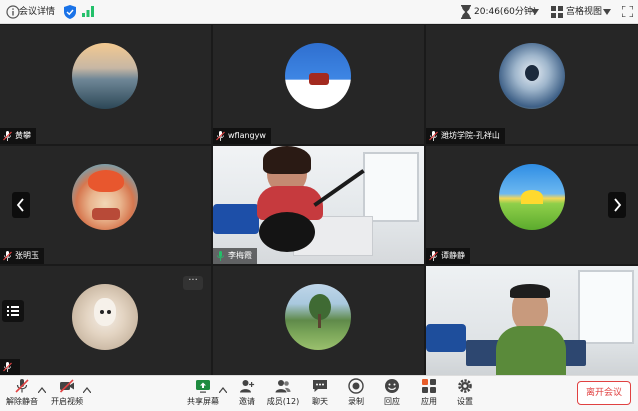 The image size is (638, 411). I want to click on participant-name: 黄攀, so click(23, 135).